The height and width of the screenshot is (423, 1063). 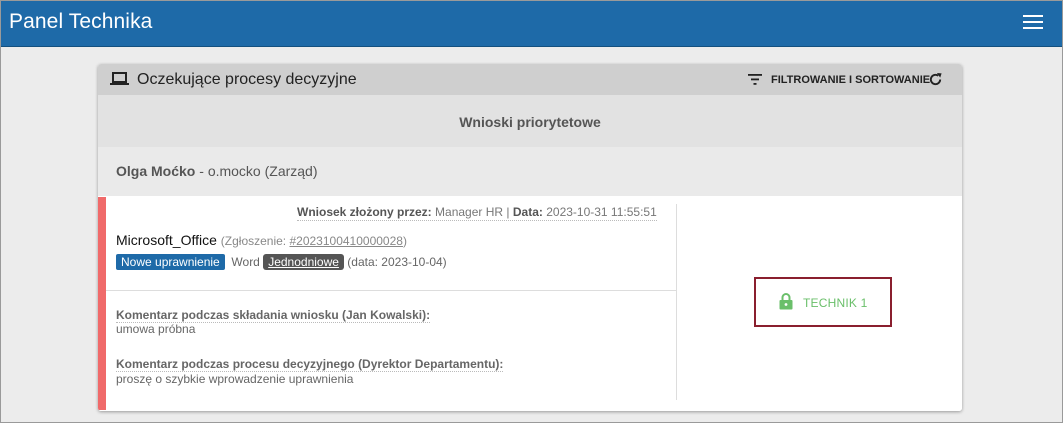 What do you see at coordinates (247, 79) in the screenshot?
I see `card-title: Oczekujące procesy decyzyjne` at bounding box center [247, 79].